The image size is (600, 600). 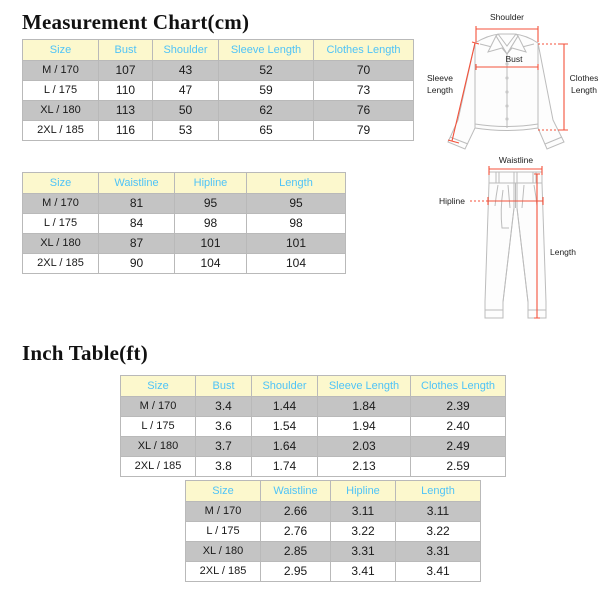 What do you see at coordinates (136, 263) in the screenshot?
I see `cell-waistline: 90` at bounding box center [136, 263].